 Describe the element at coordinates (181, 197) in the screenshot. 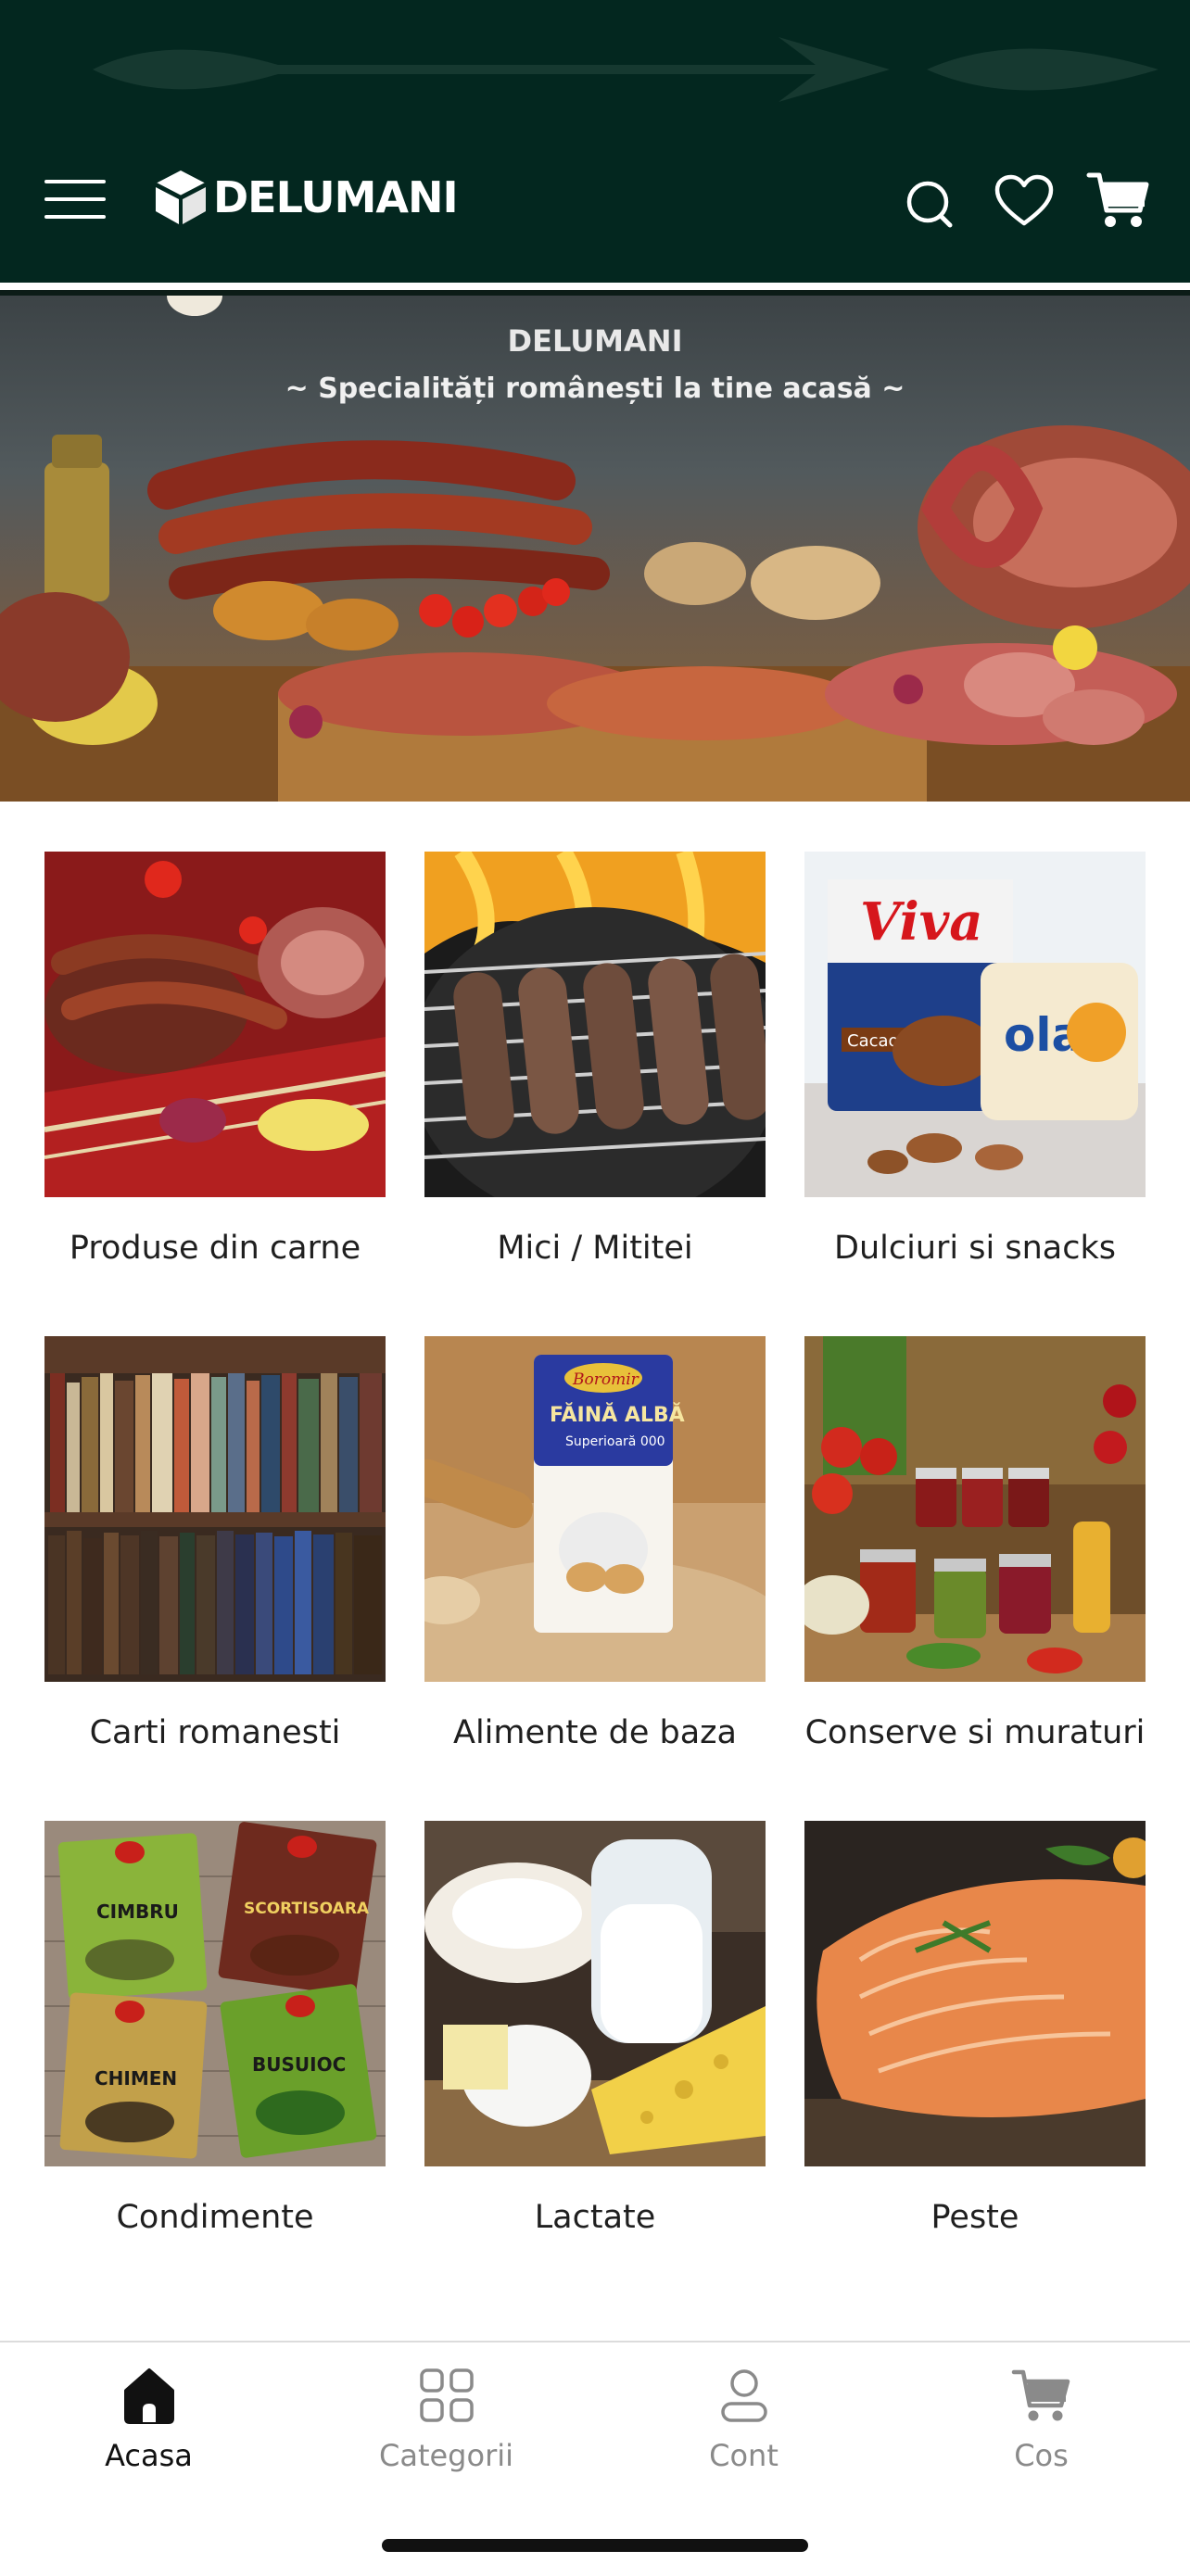

I see `box-logo-icon` at that location.